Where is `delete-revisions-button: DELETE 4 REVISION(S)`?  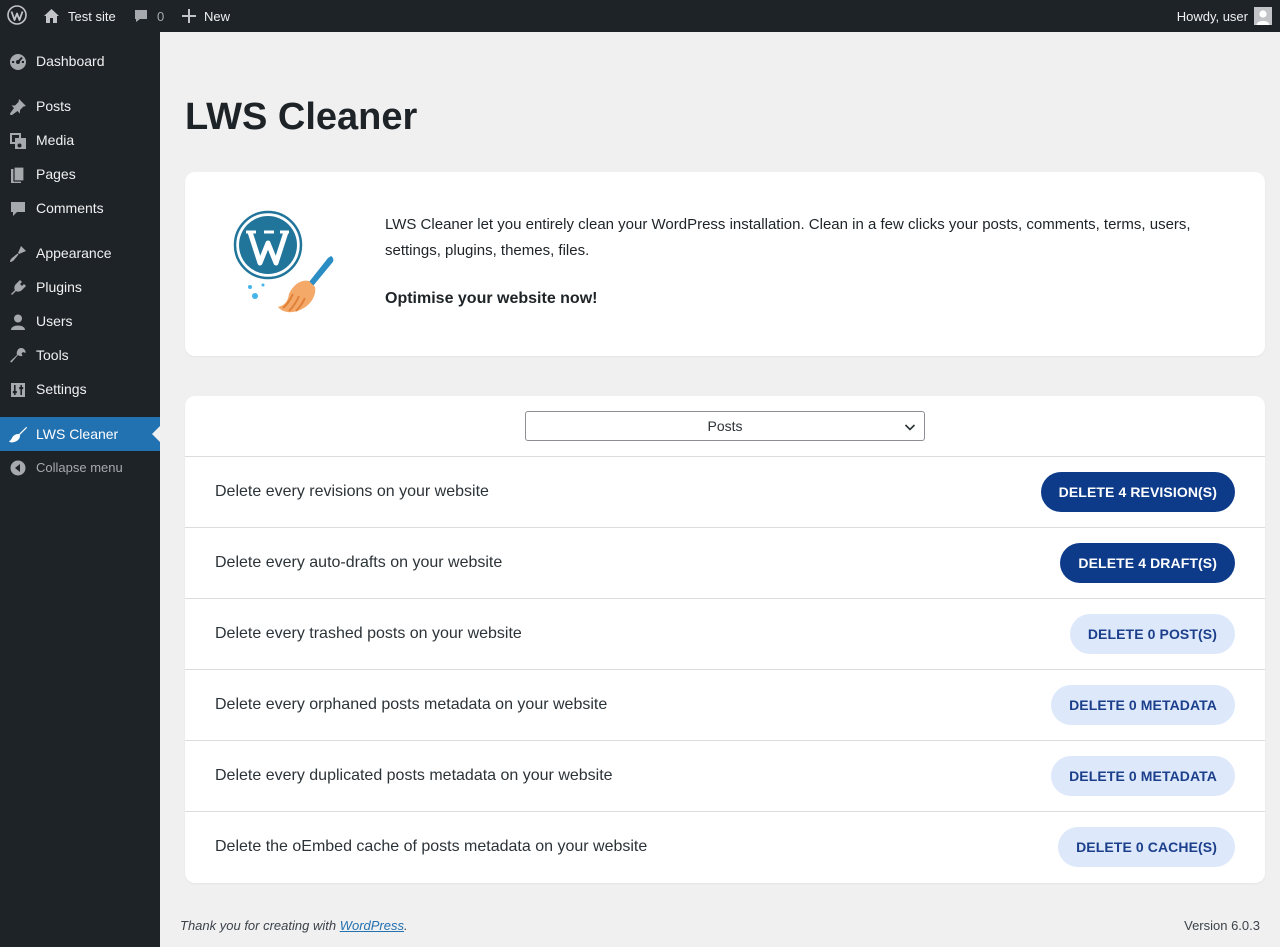
delete-revisions-button: DELETE 4 REVISION(S) is located at coordinates (1137, 492).